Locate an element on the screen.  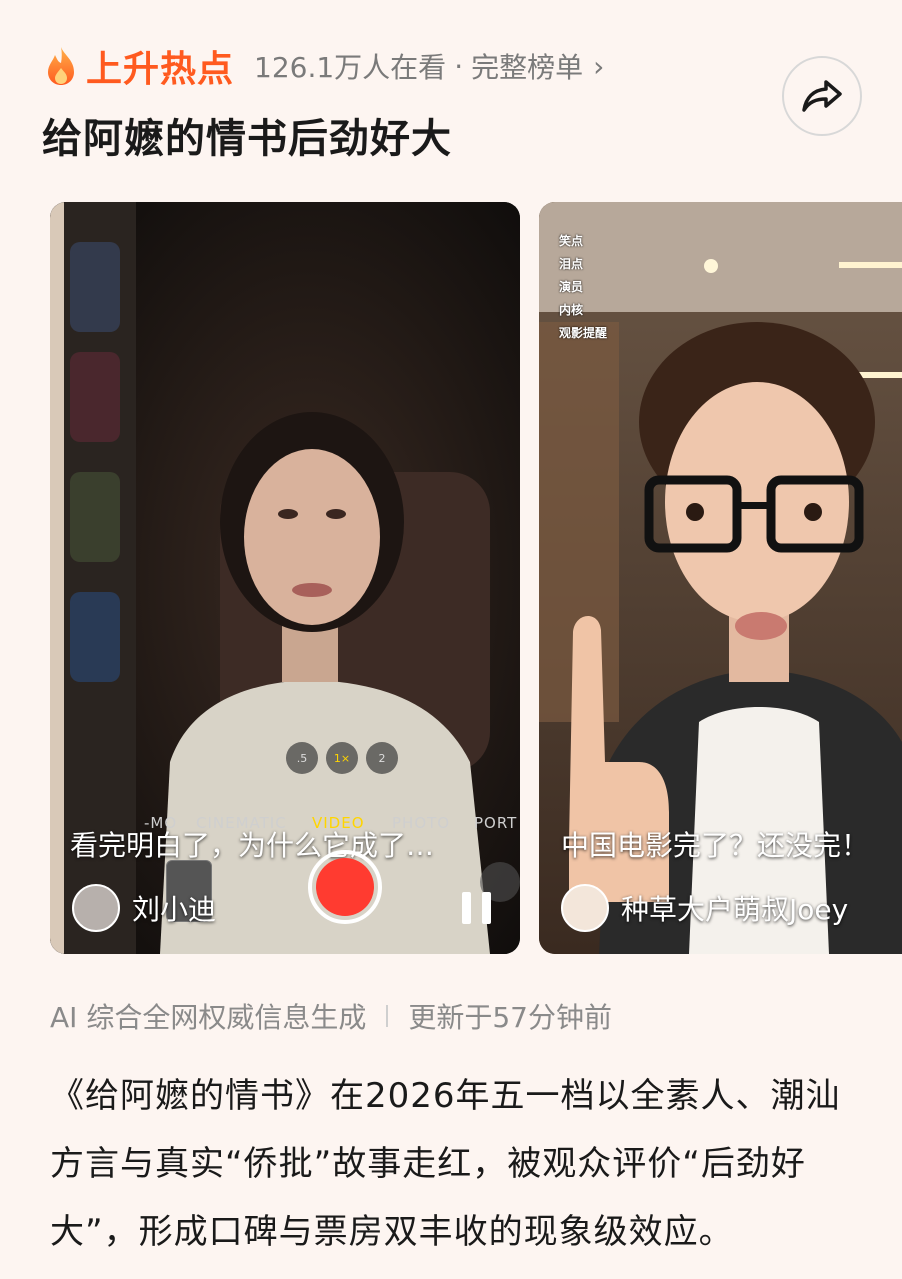
full-list-link: 完整榜单 is located at coordinates (527, 66).